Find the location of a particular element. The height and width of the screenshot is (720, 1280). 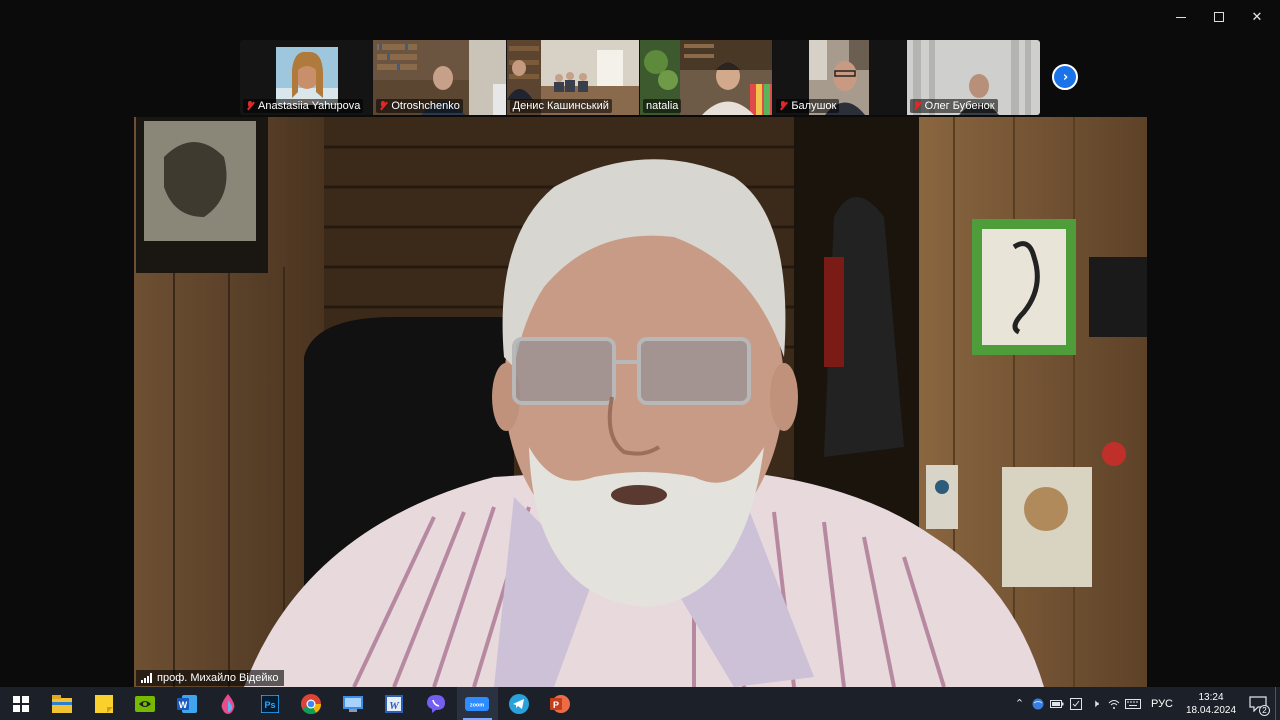

sticky-notes-icon is located at coordinates (103, 703).